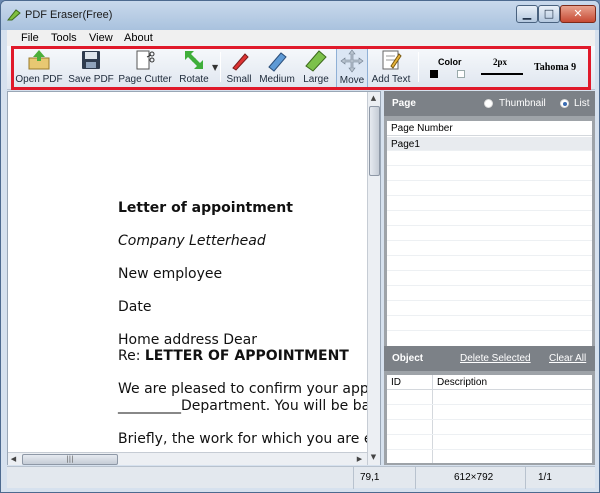 This screenshot has height=493, width=600. Describe the element at coordinates (145, 60) in the screenshot. I see `scissors-page-icon` at that location.